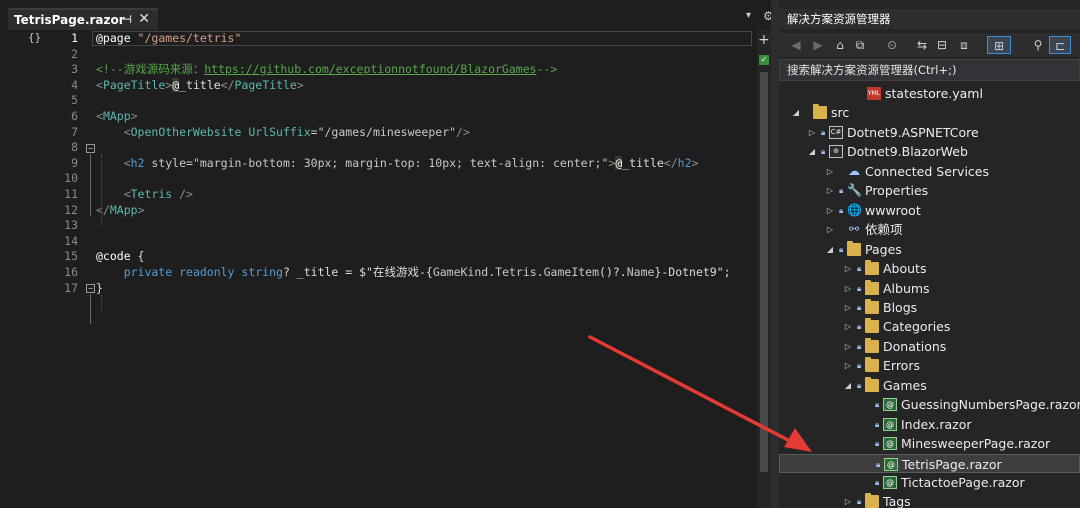 The image size is (1080, 508). Describe the element at coordinates (127, 19) in the screenshot. I see `pin-icon: ⊣` at that location.